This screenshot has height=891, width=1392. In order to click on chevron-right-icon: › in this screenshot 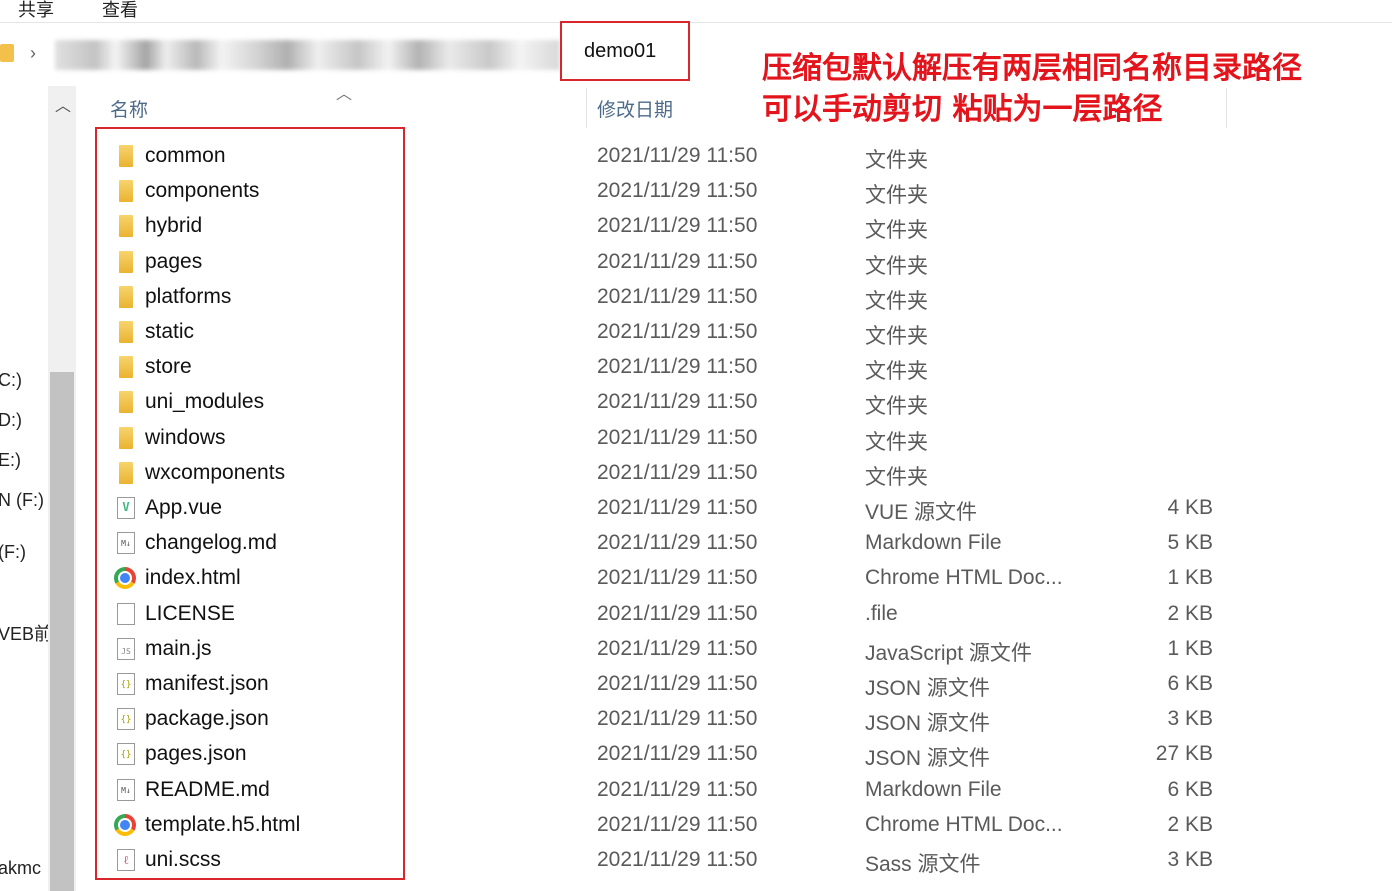, I will do `click(33, 53)`.